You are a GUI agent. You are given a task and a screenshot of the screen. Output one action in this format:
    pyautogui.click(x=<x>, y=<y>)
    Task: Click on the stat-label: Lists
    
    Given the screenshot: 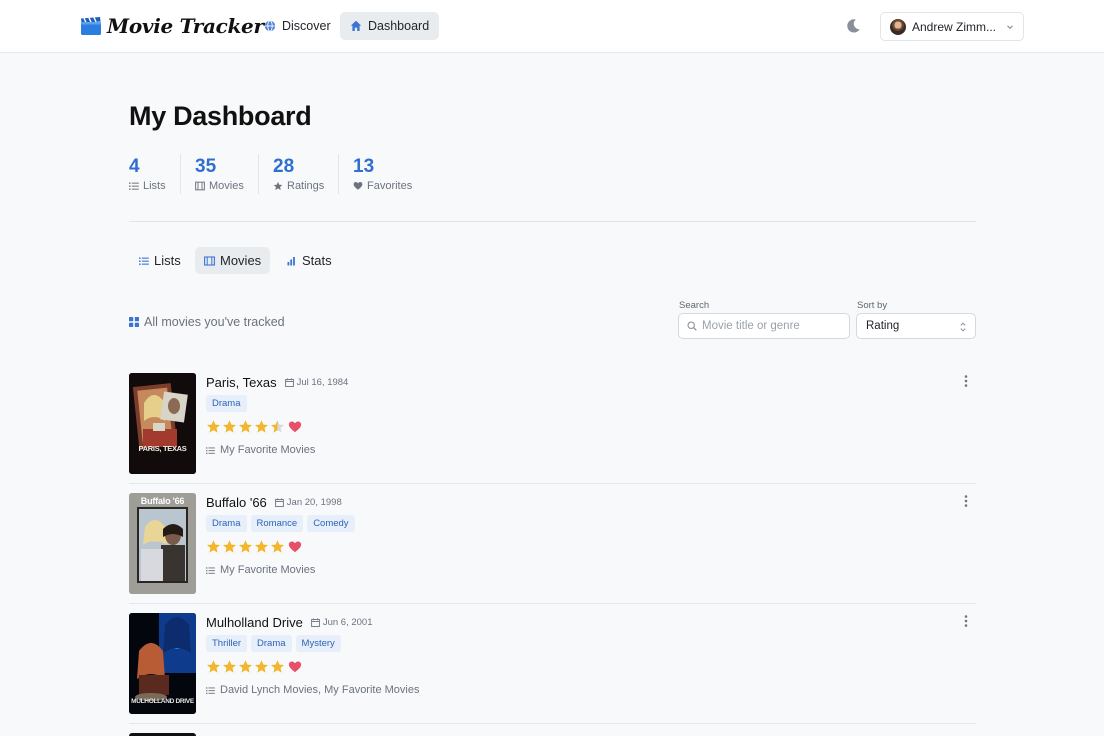 What is the action you would take?
    pyautogui.click(x=154, y=186)
    